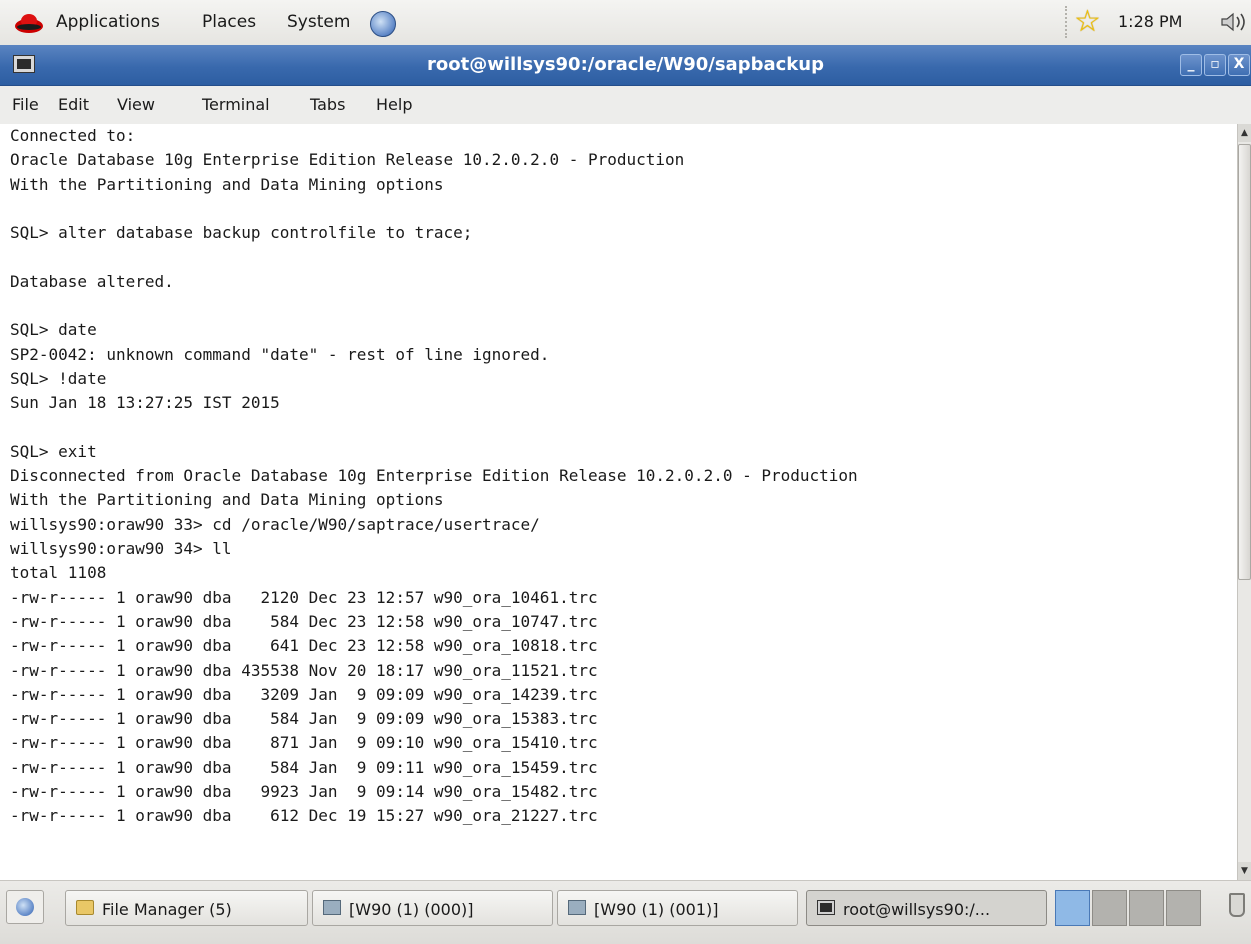 The width and height of the screenshot is (1251, 944). I want to click on star-icon: ☆, so click(1087, 22).